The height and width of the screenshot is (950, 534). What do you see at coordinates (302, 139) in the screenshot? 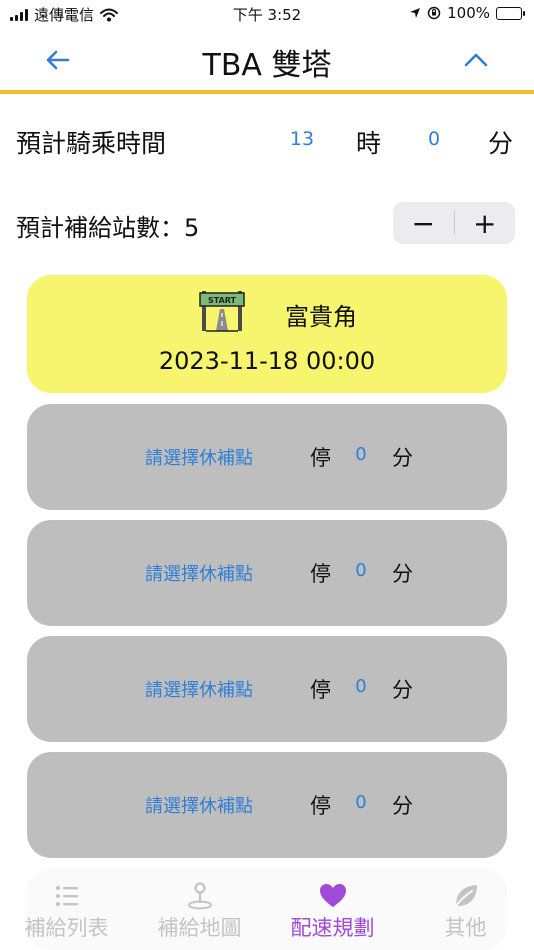
I see `ride-hours-input: 13` at bounding box center [302, 139].